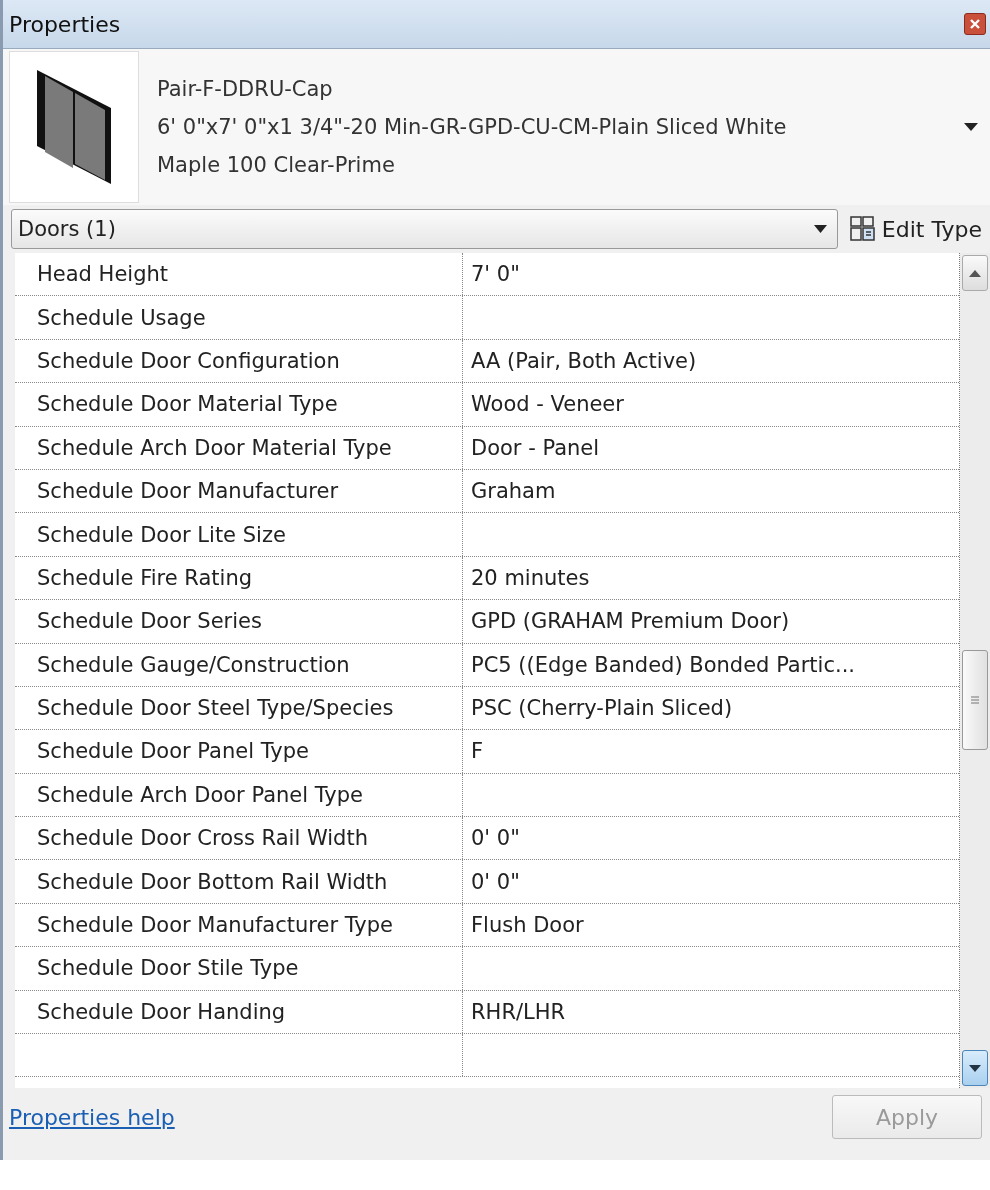 The height and width of the screenshot is (1190, 990). What do you see at coordinates (245, 89) in the screenshot?
I see `family-name: Pair-F-DDRU-Cap` at bounding box center [245, 89].